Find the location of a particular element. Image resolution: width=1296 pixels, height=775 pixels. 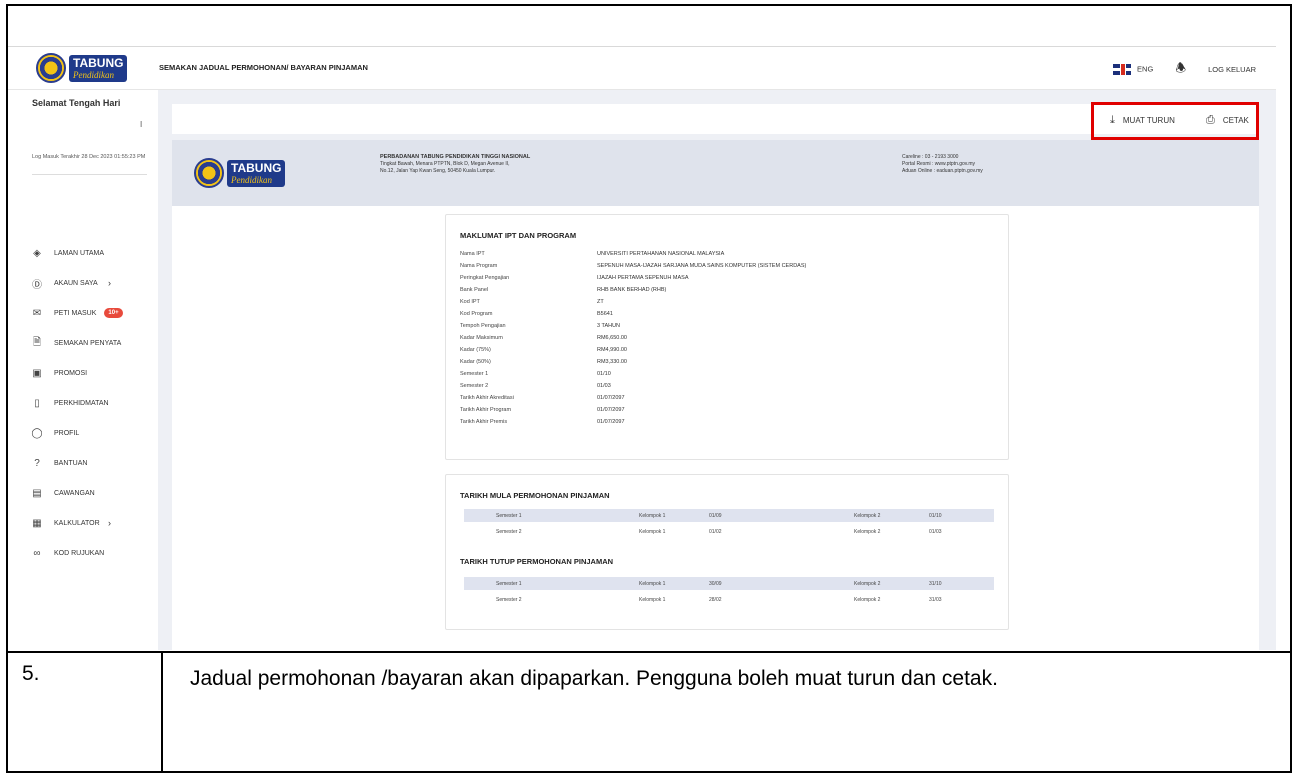

sidebar-item-peti-masuk: ✉ PETI MASUK 10+ is located at coordinates (90, 313).